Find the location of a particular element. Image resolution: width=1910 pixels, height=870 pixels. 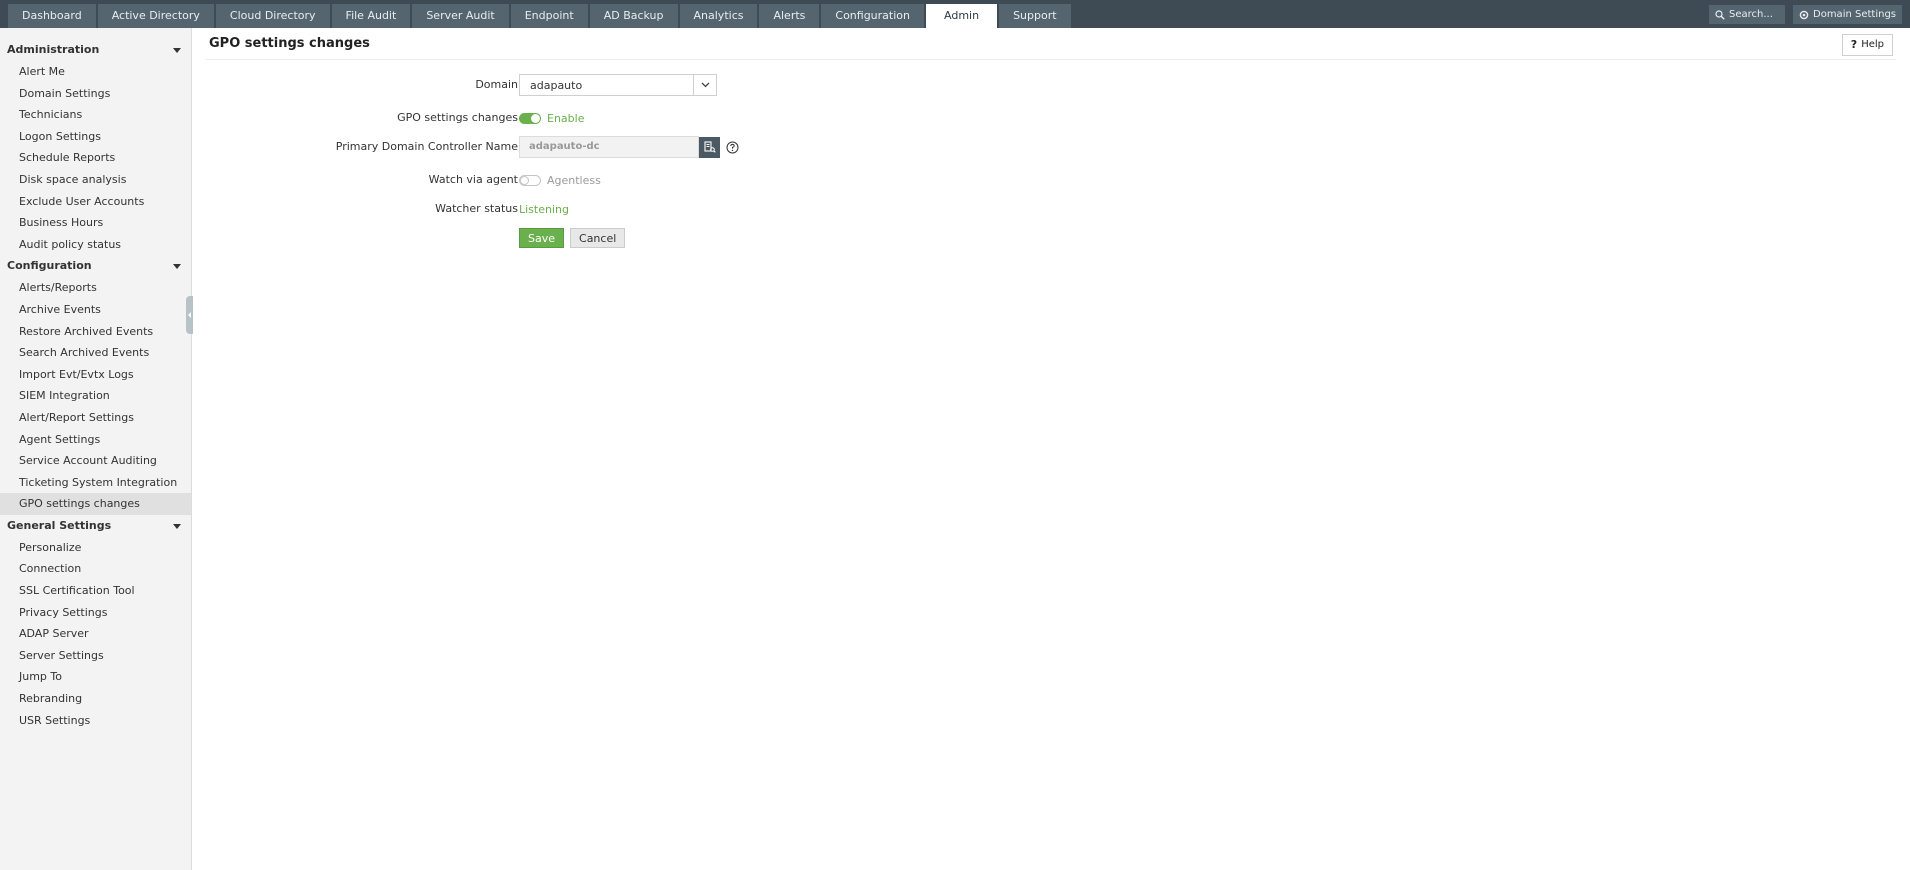

save-button: Save is located at coordinates (542, 238).